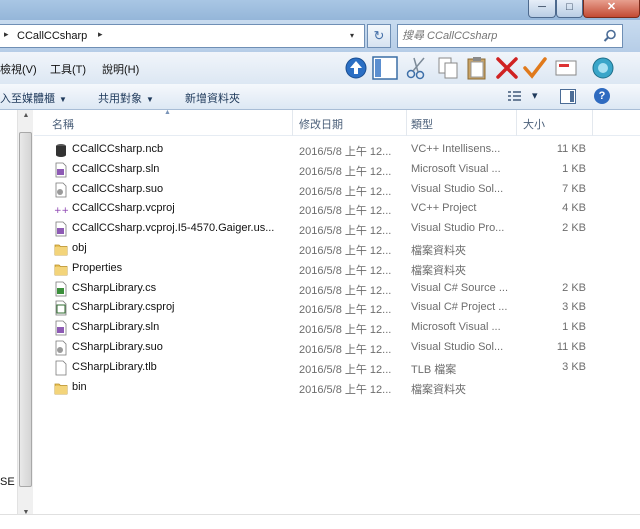 The height and width of the screenshot is (529, 640). Describe the element at coordinates (611, 9) in the screenshot. I see `close-button: ✕` at that location.